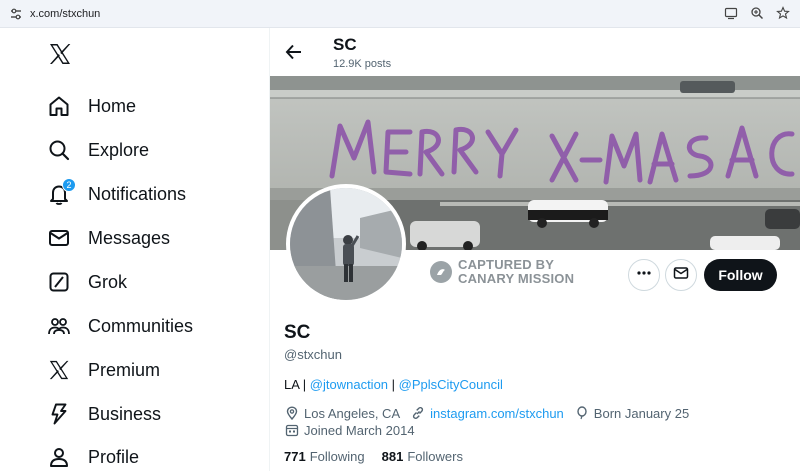  I want to click on profile-joined: Joined March 2014, so click(349, 430).